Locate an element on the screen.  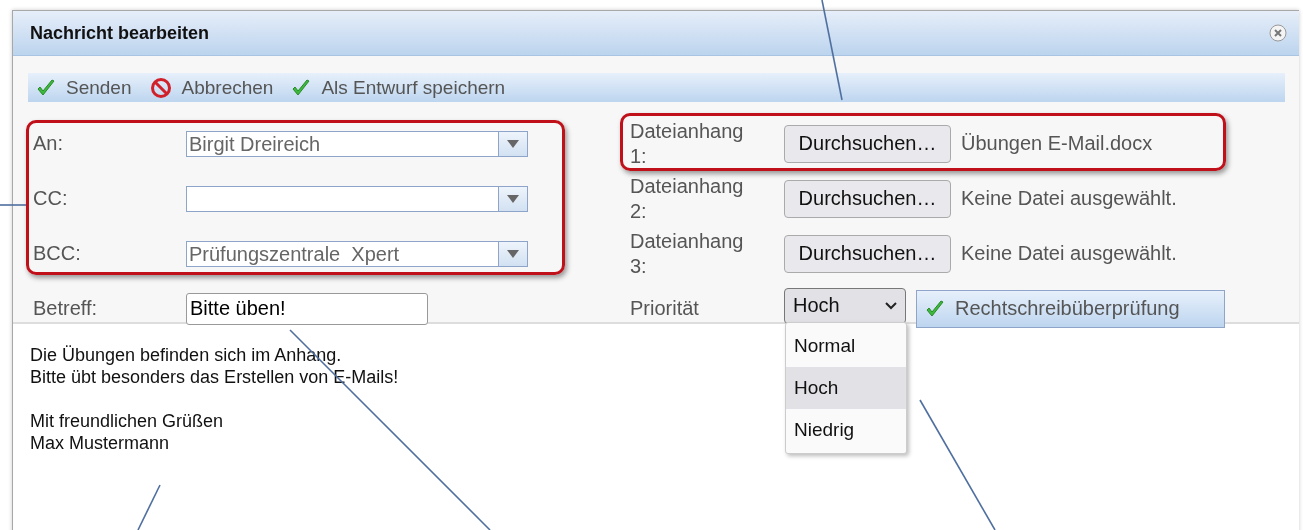
subject-field: Bitte üben! is located at coordinates (307, 308).